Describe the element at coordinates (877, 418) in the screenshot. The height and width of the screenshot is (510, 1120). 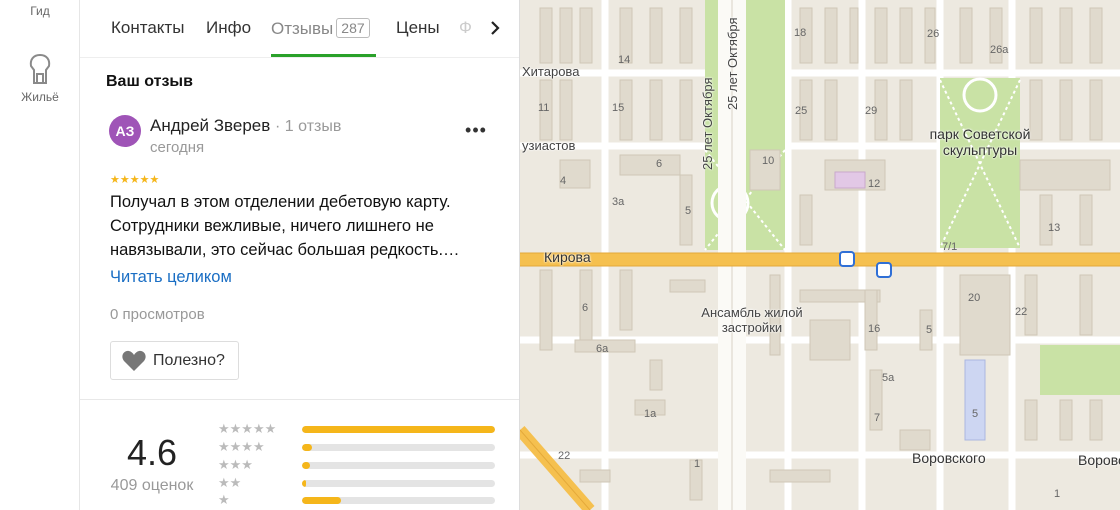
I see `house-number: 7` at that location.